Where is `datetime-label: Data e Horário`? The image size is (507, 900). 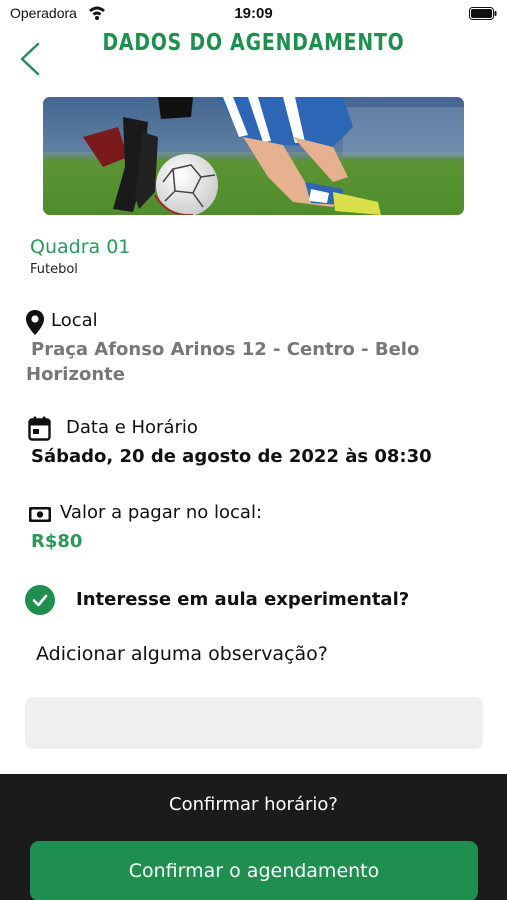
datetime-label: Data e Horário is located at coordinates (132, 427).